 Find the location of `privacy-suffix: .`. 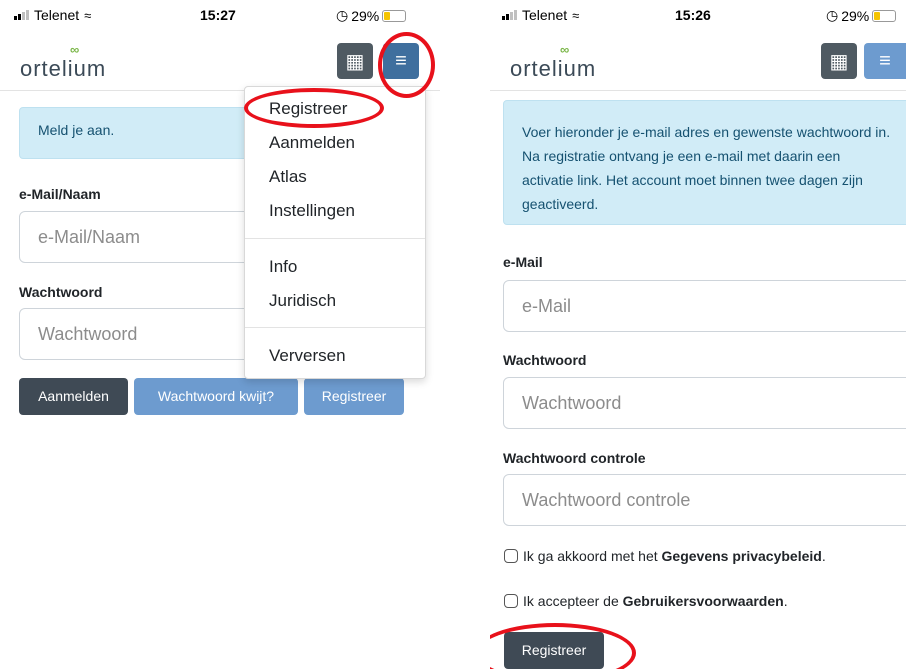

privacy-suffix: . is located at coordinates (823, 556).